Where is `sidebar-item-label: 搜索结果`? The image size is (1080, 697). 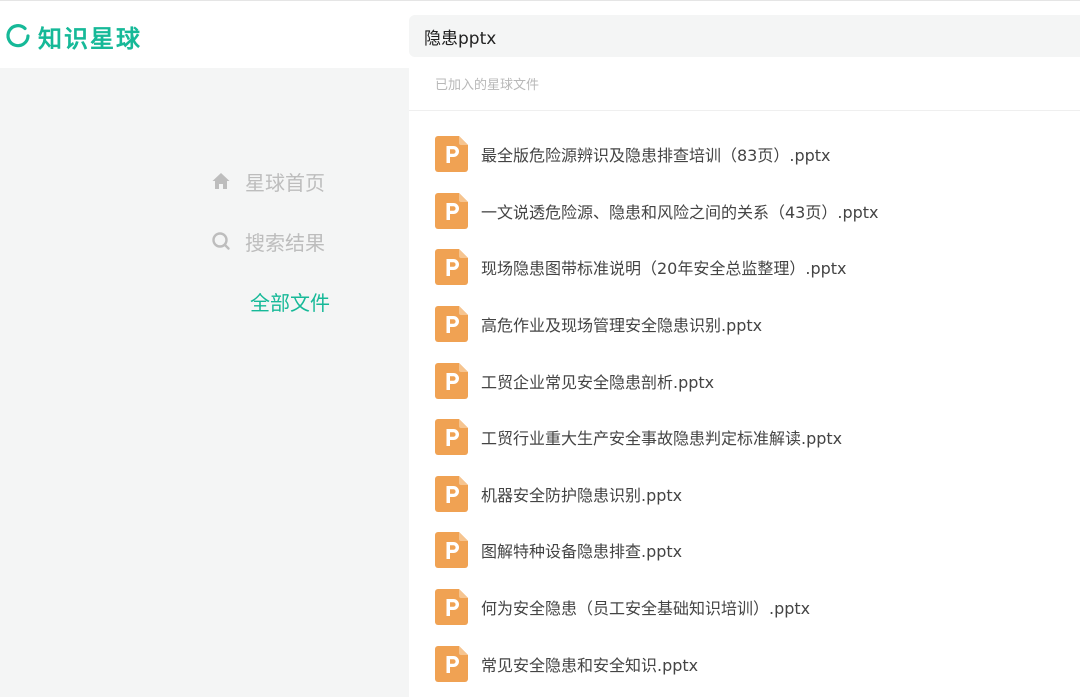
sidebar-item-label: 搜索结果 is located at coordinates (285, 242).